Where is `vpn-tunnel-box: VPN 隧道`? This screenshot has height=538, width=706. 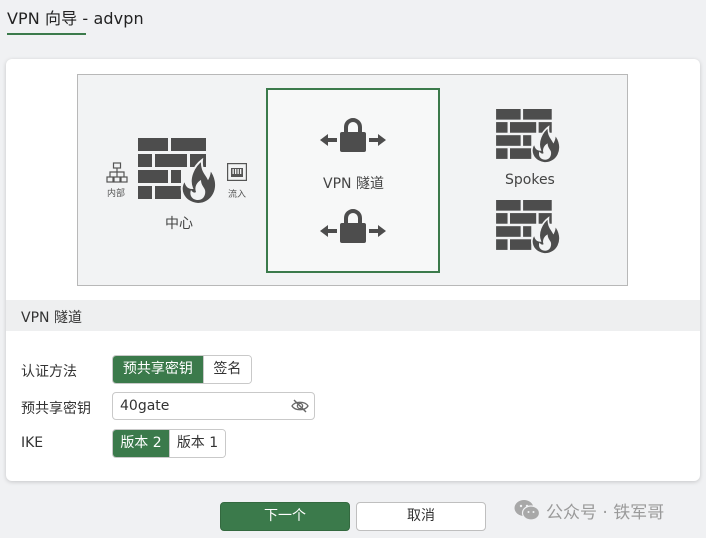
vpn-tunnel-box: VPN 隧道 is located at coordinates (353, 180).